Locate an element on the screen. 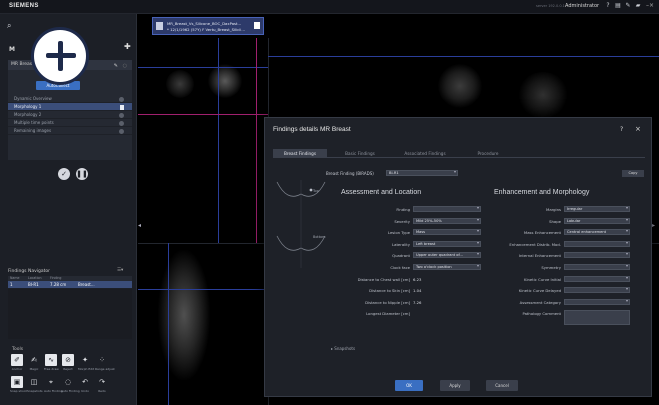 The height and width of the screenshot is (405, 659). pathology-comment-textarea is located at coordinates (597, 318).